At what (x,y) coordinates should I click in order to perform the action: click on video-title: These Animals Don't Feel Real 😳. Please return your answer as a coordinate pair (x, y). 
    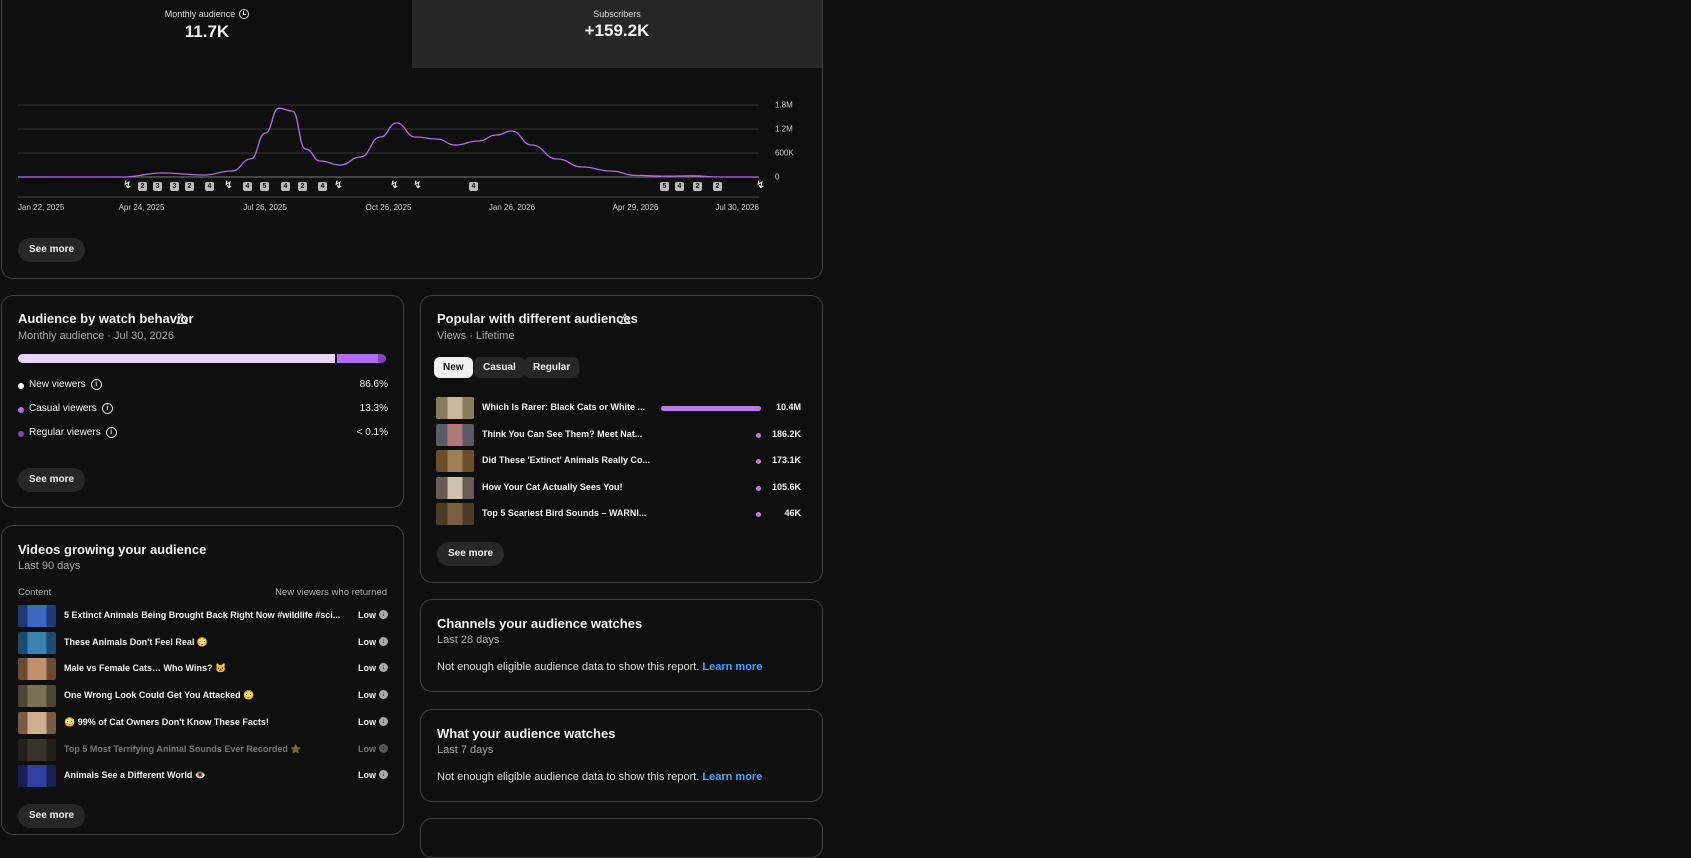
    Looking at the image, I should click on (204, 642).